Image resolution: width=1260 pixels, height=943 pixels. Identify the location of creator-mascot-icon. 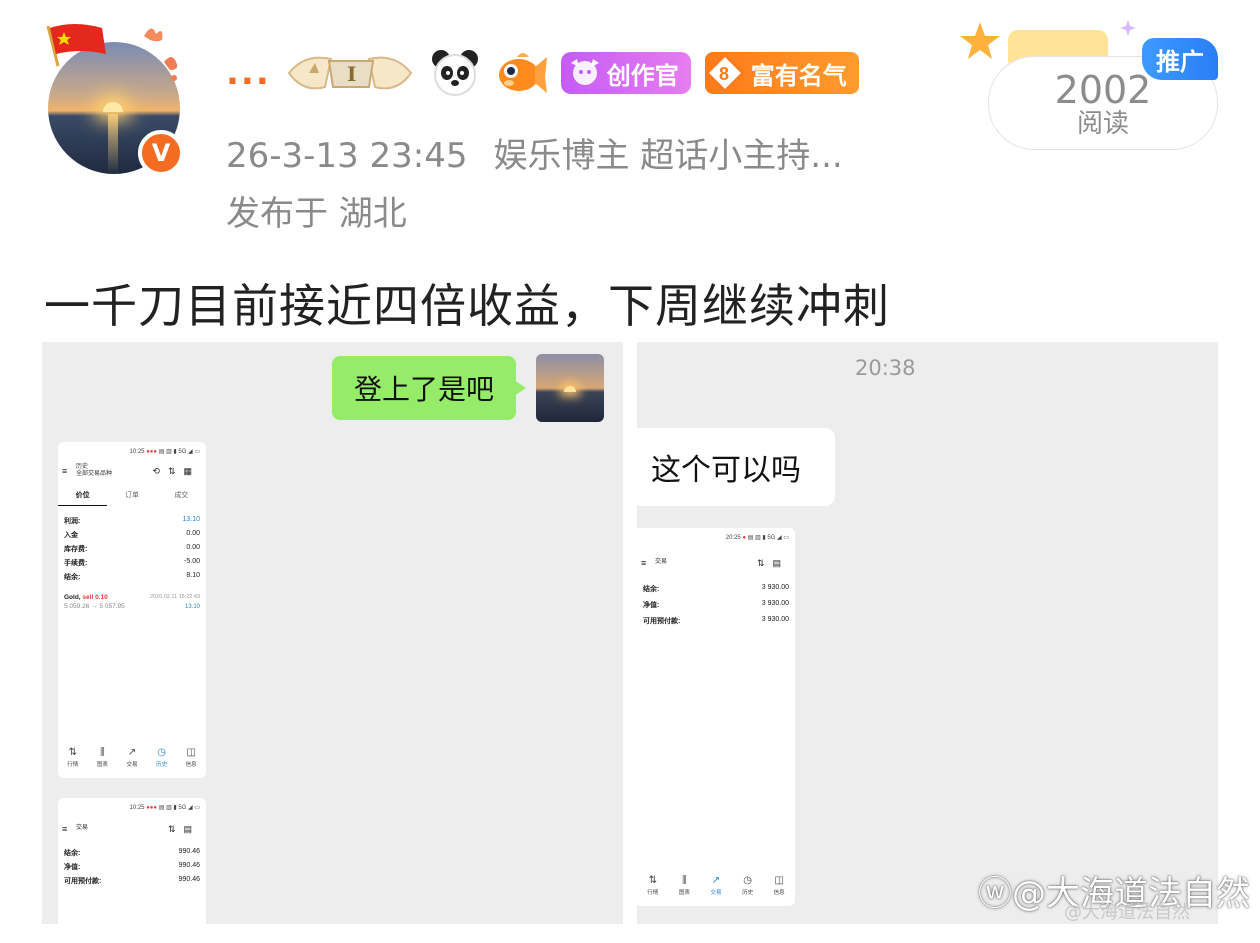
(584, 72).